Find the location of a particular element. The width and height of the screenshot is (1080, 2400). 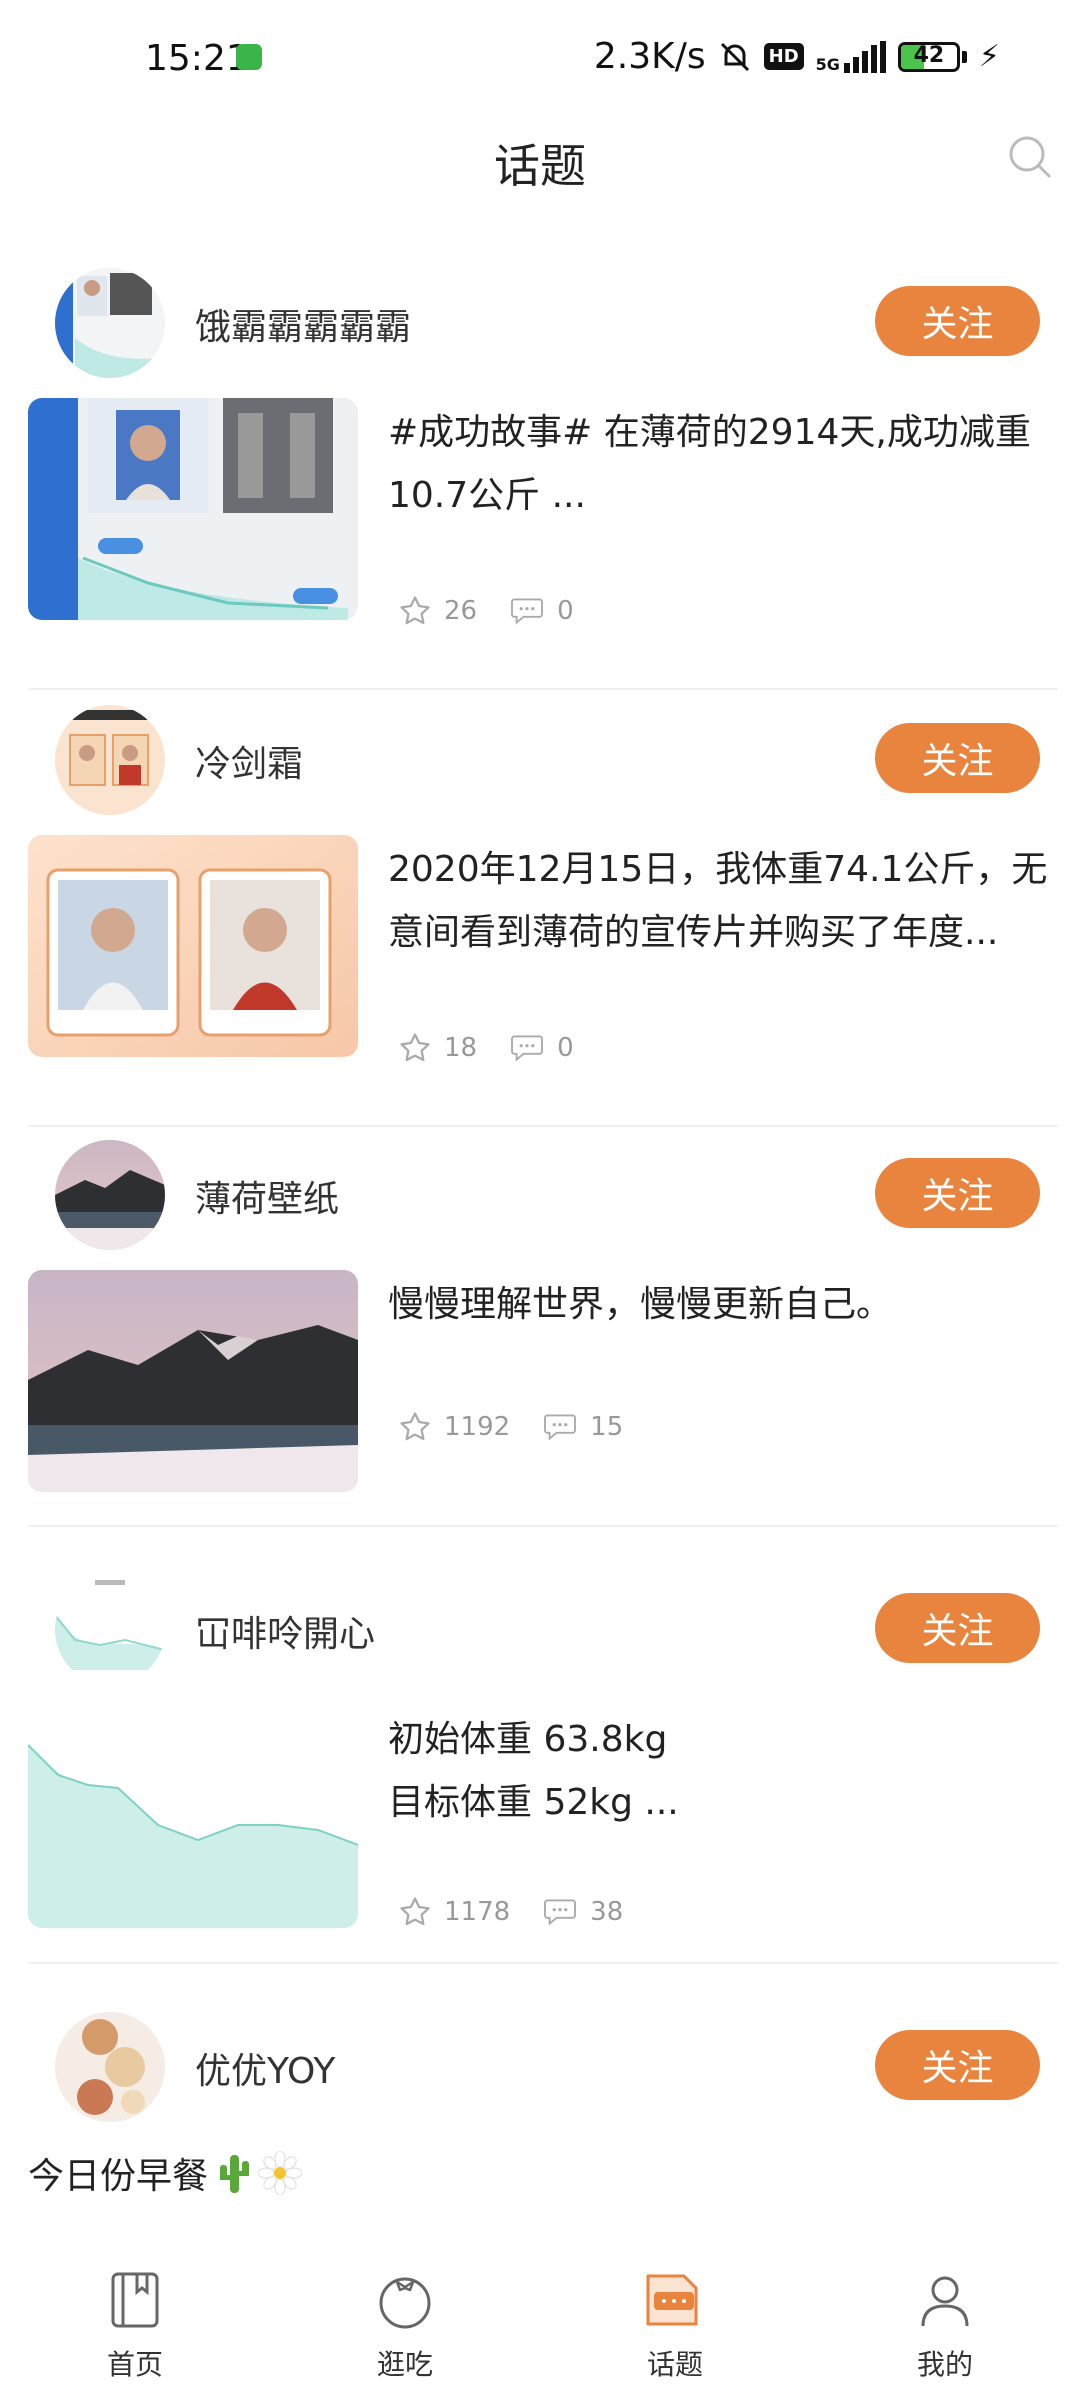

charging-icon: ⚡ is located at coordinates (989, 56).